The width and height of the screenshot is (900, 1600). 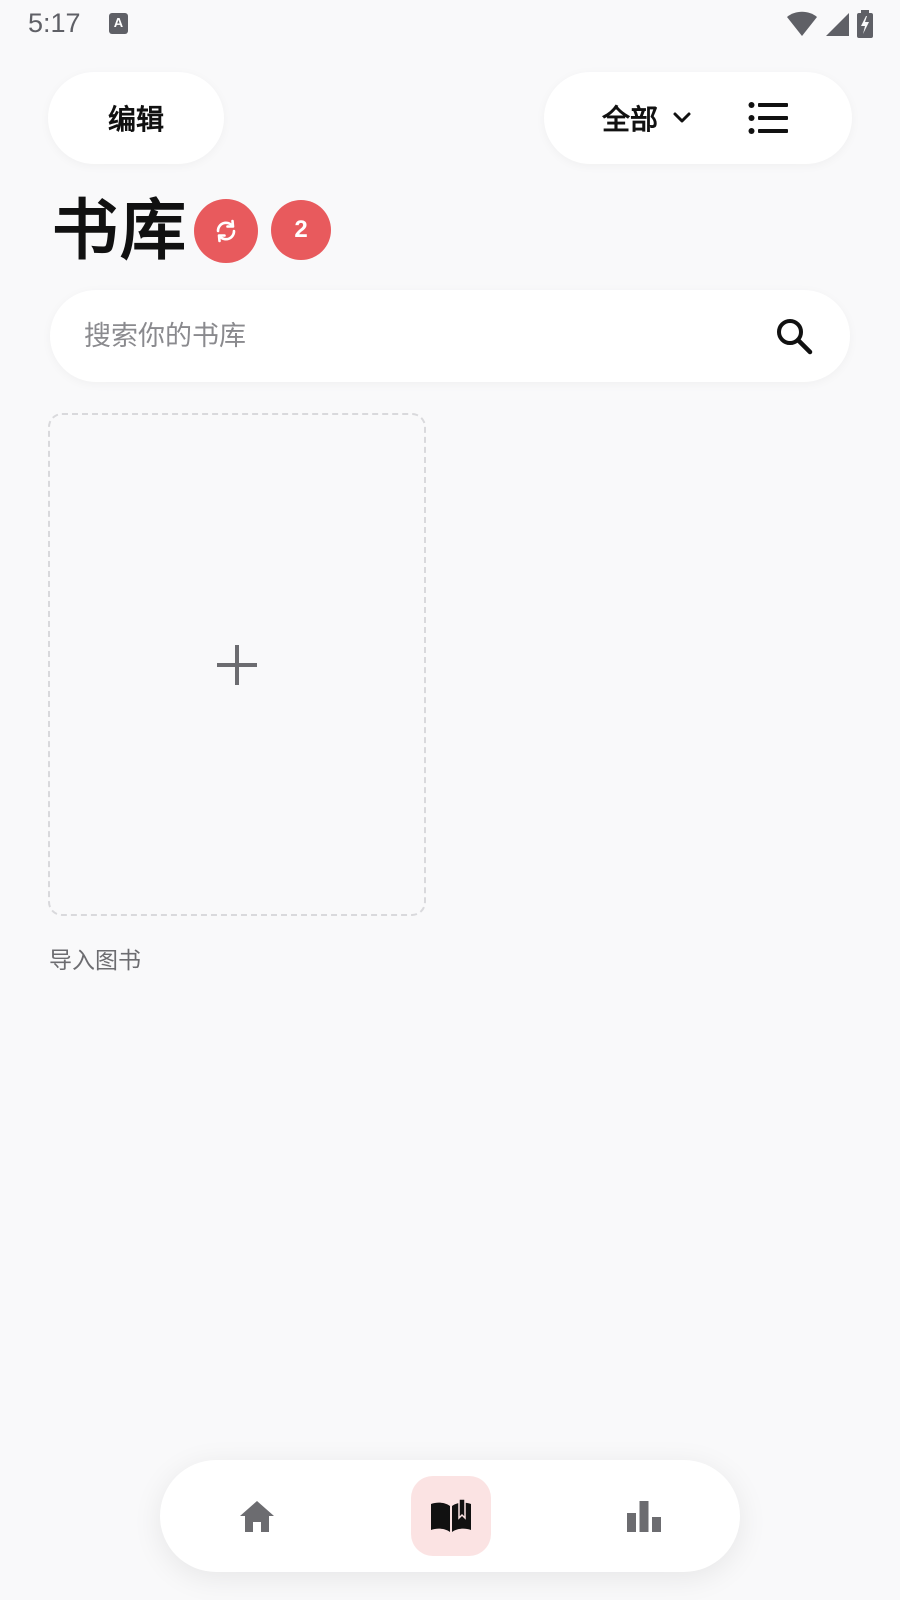 What do you see at coordinates (95, 961) in the screenshot?
I see `import-book-label: 导入图书` at bounding box center [95, 961].